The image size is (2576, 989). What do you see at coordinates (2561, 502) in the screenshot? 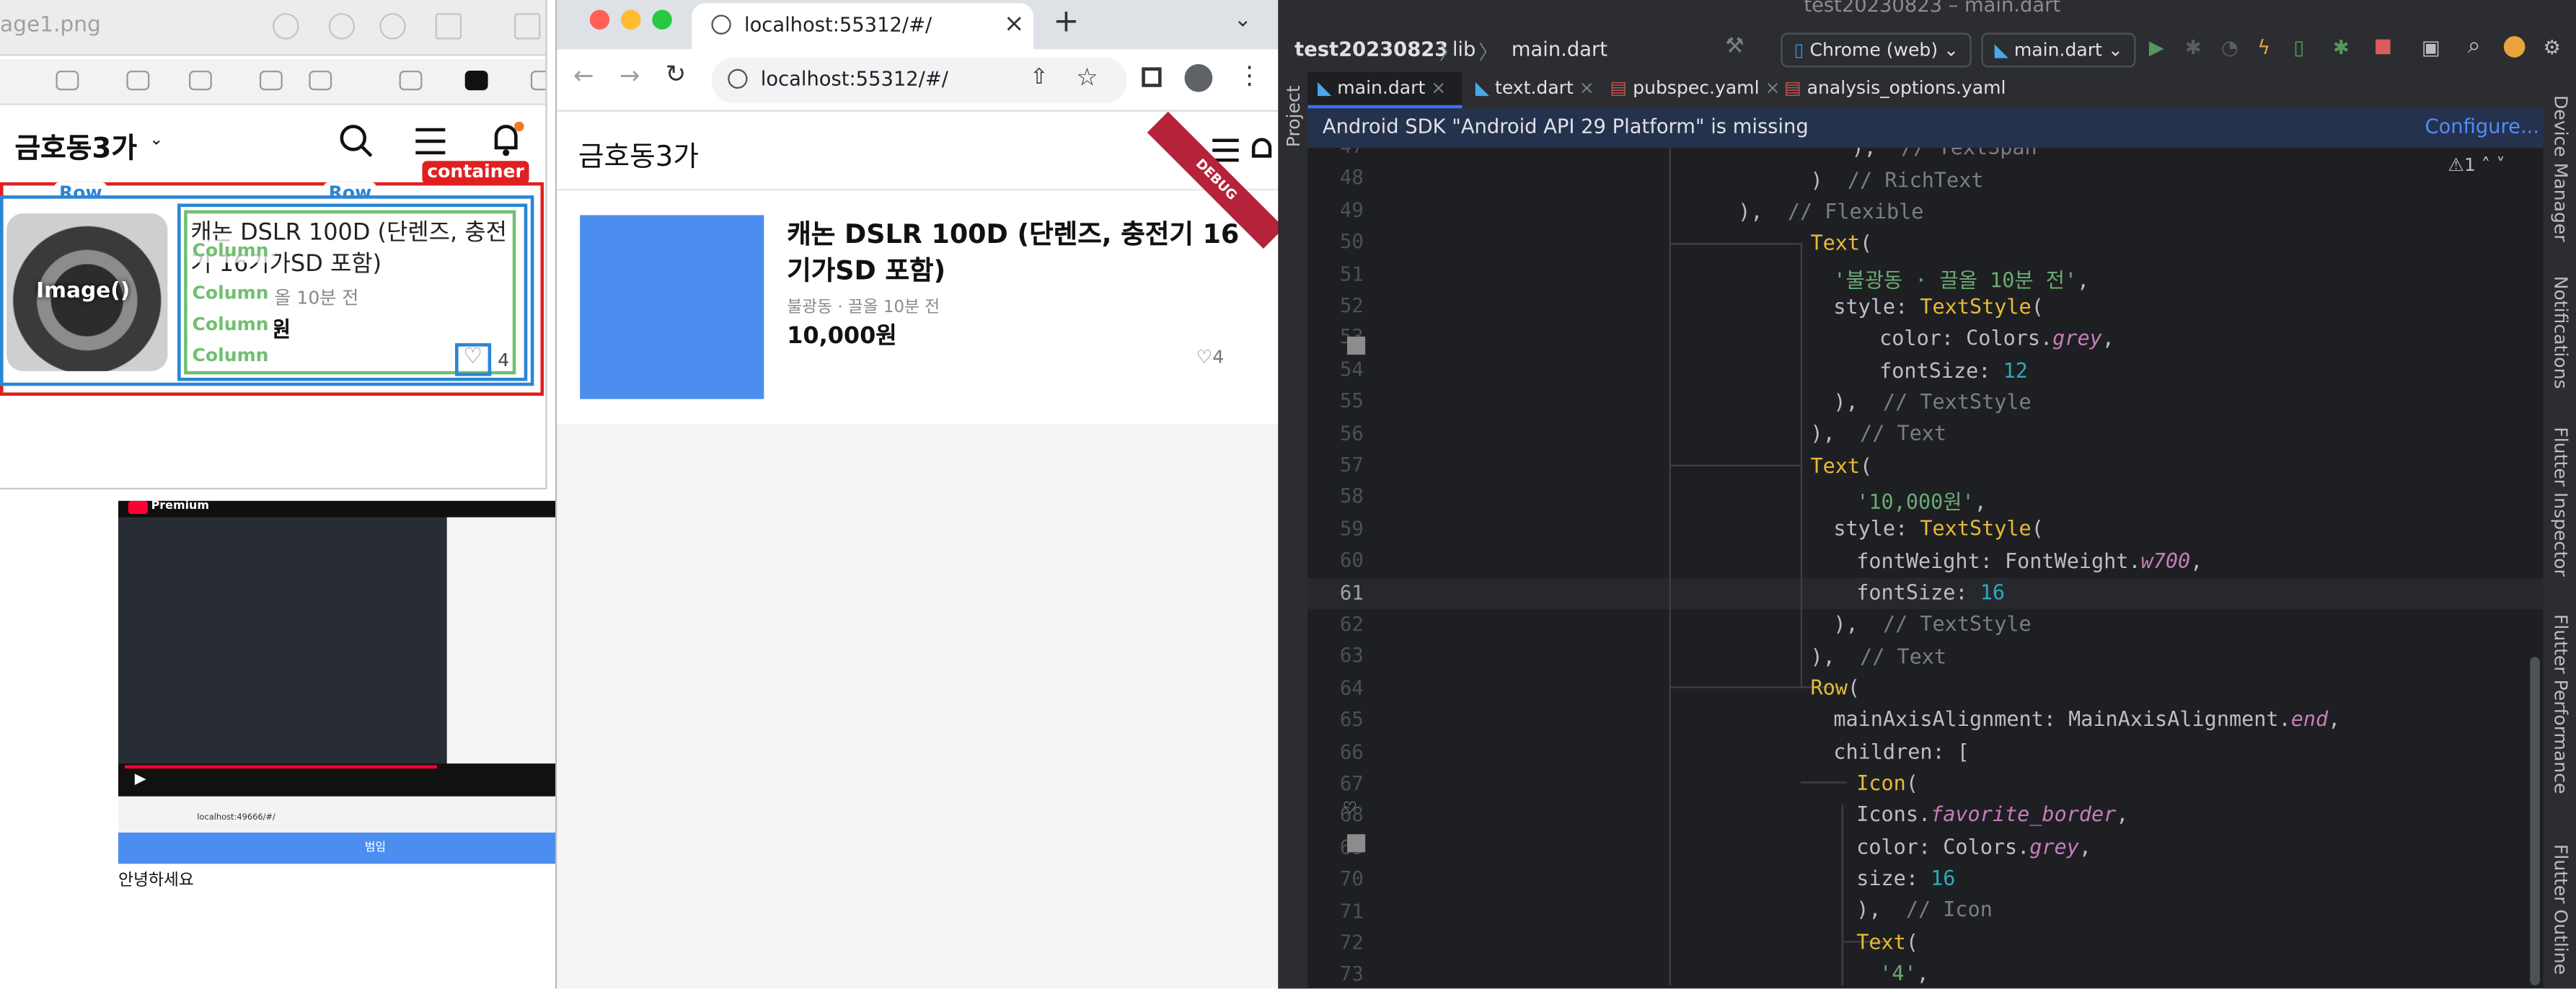
I see `flutter-inspector-tool: Flutter Inspector` at bounding box center [2561, 502].